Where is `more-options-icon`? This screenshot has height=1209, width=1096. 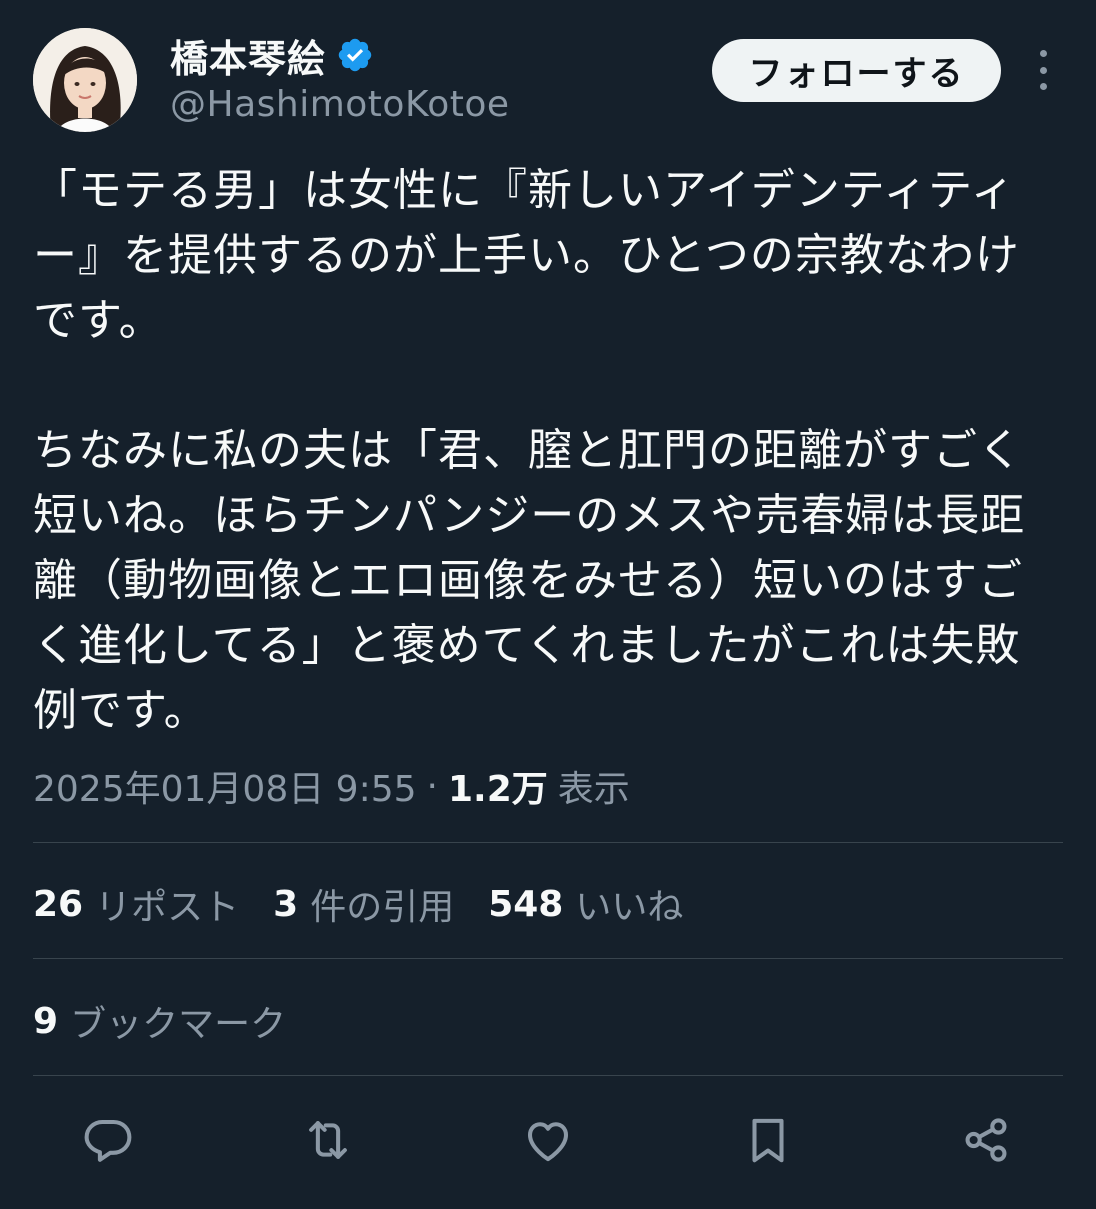 more-options-icon is located at coordinates (1043, 70).